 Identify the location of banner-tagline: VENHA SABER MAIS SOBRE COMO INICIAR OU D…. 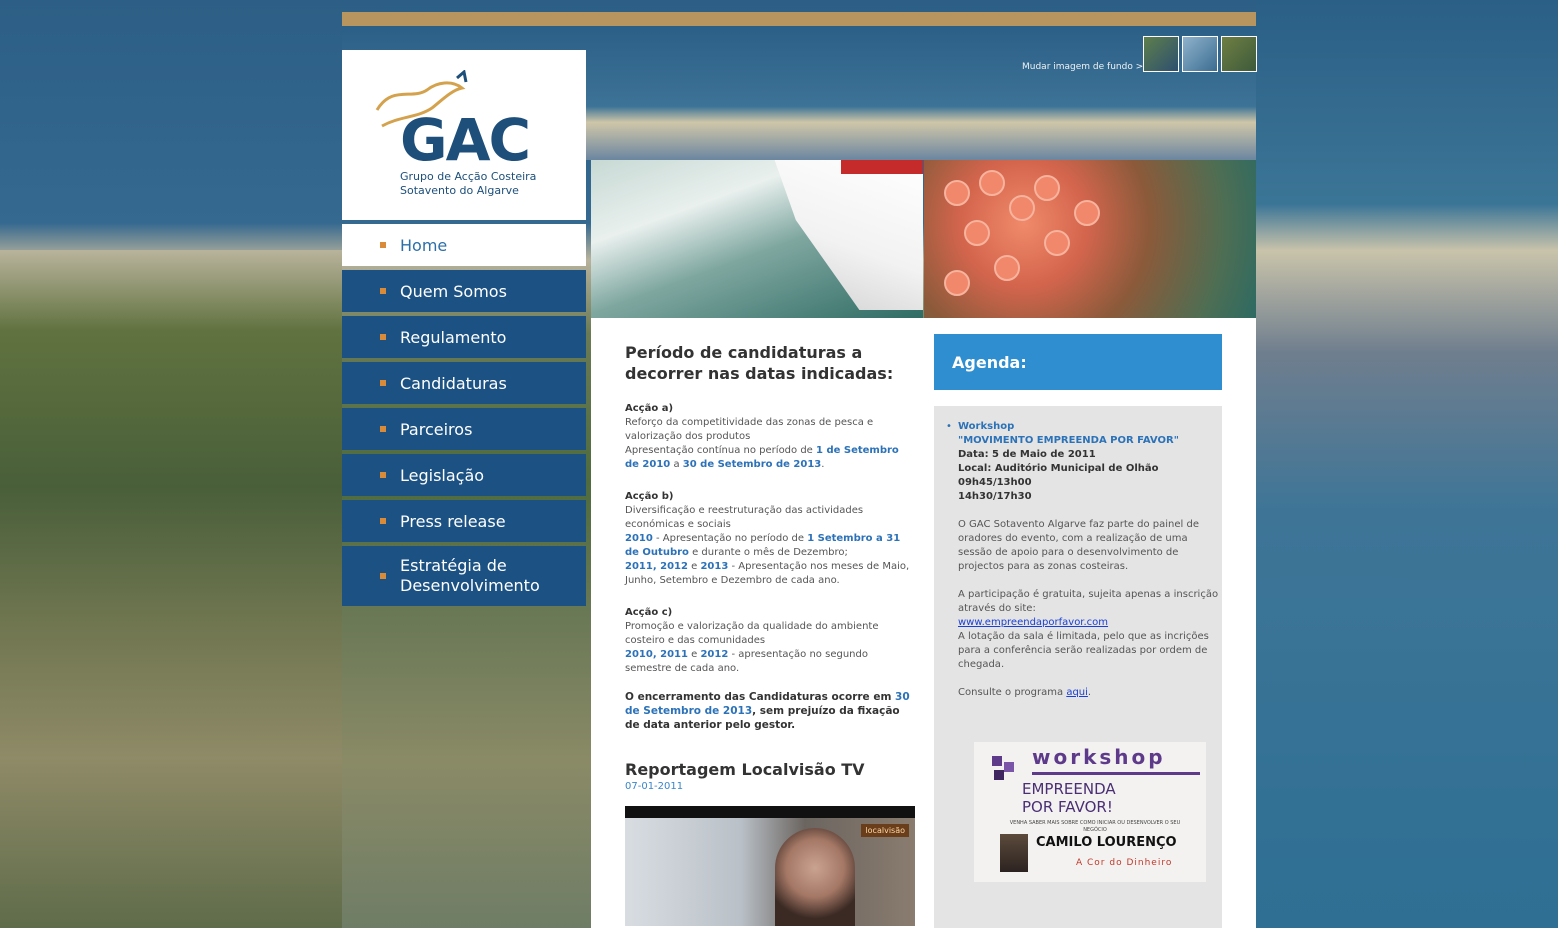
(1095, 826).